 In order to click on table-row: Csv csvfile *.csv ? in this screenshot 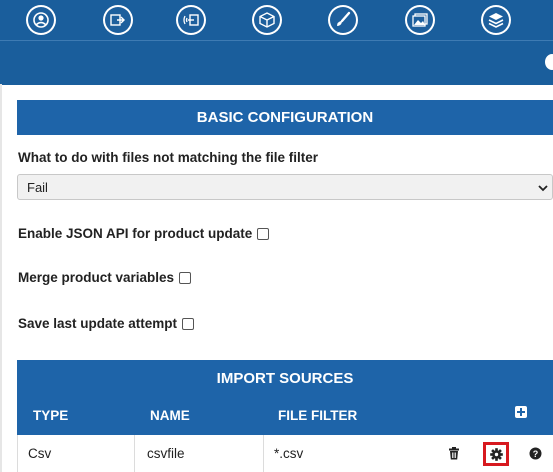, I will do `click(285, 453)`.